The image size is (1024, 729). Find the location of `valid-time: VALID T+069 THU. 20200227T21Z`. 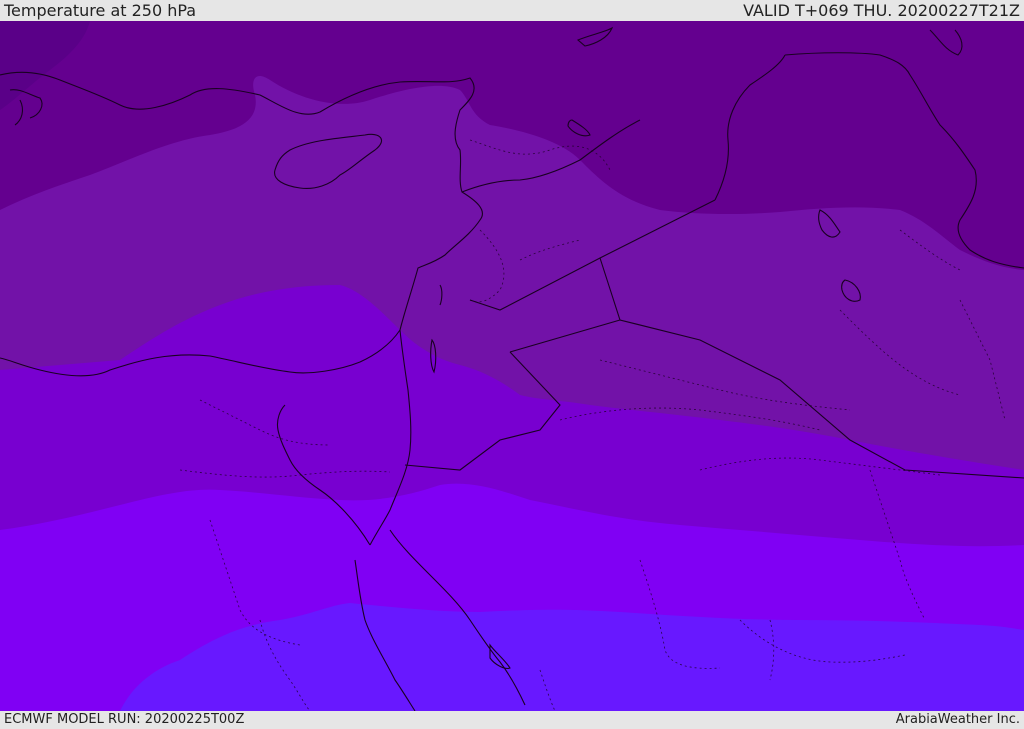

valid-time: VALID T+069 THU. 20200227T21Z is located at coordinates (881, 10).